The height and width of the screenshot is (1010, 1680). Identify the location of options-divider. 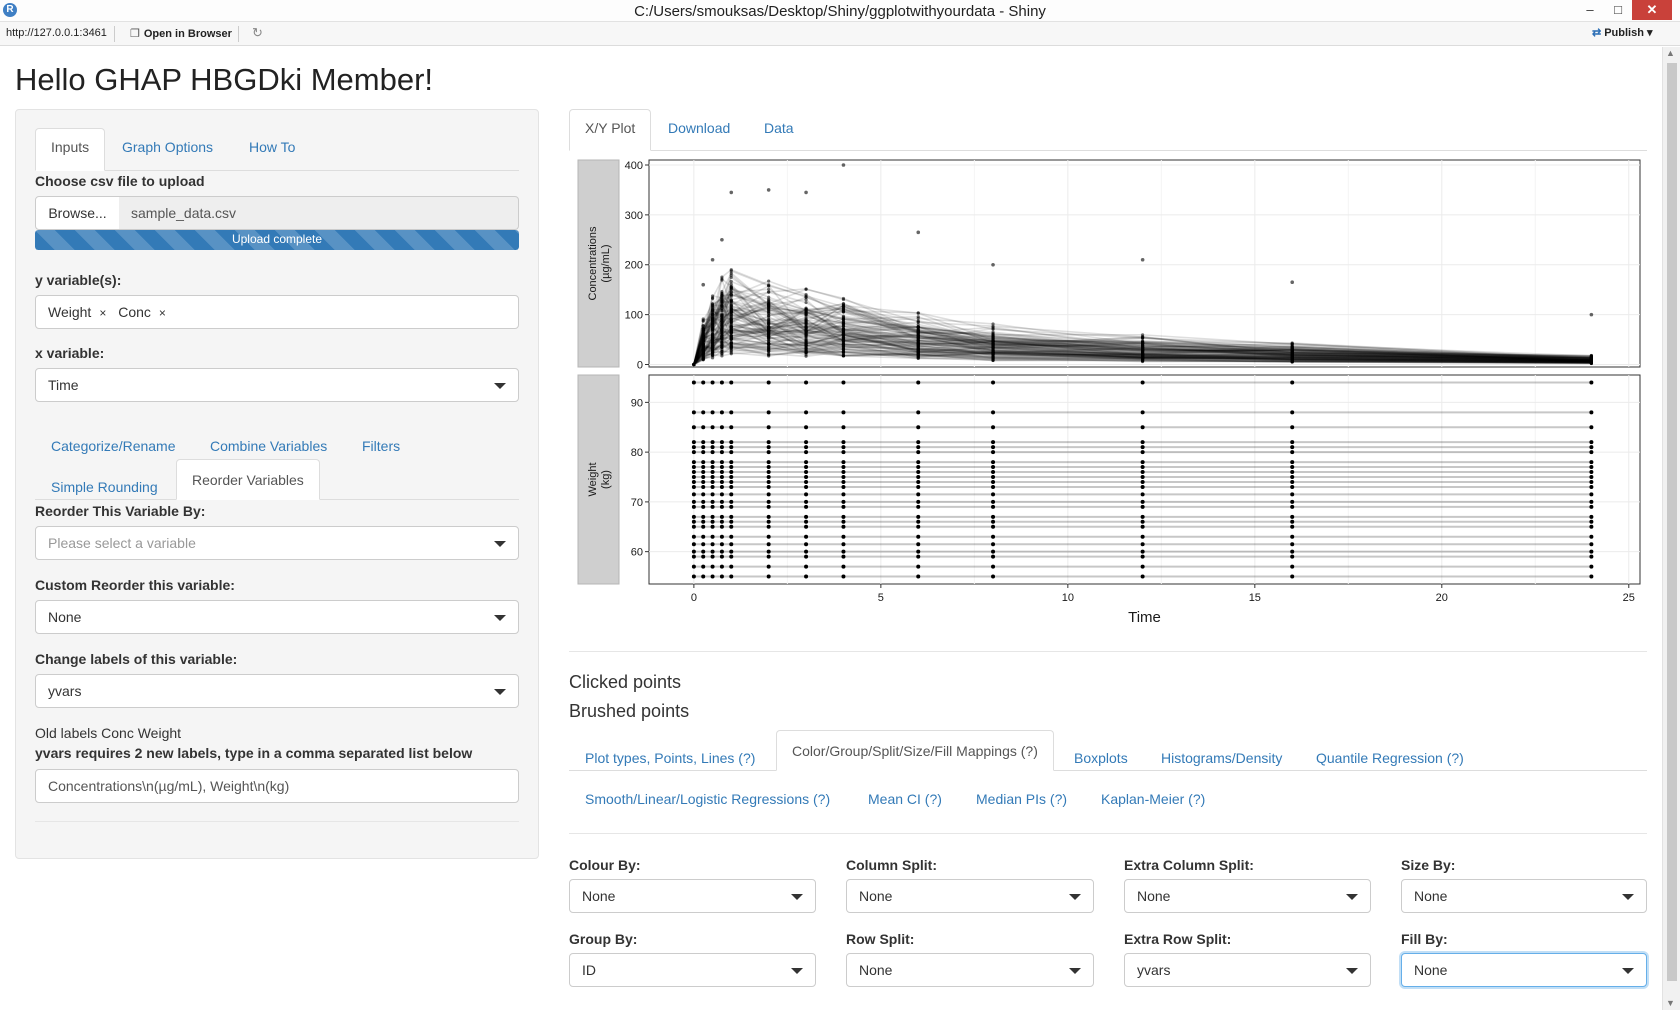
(1108, 833).